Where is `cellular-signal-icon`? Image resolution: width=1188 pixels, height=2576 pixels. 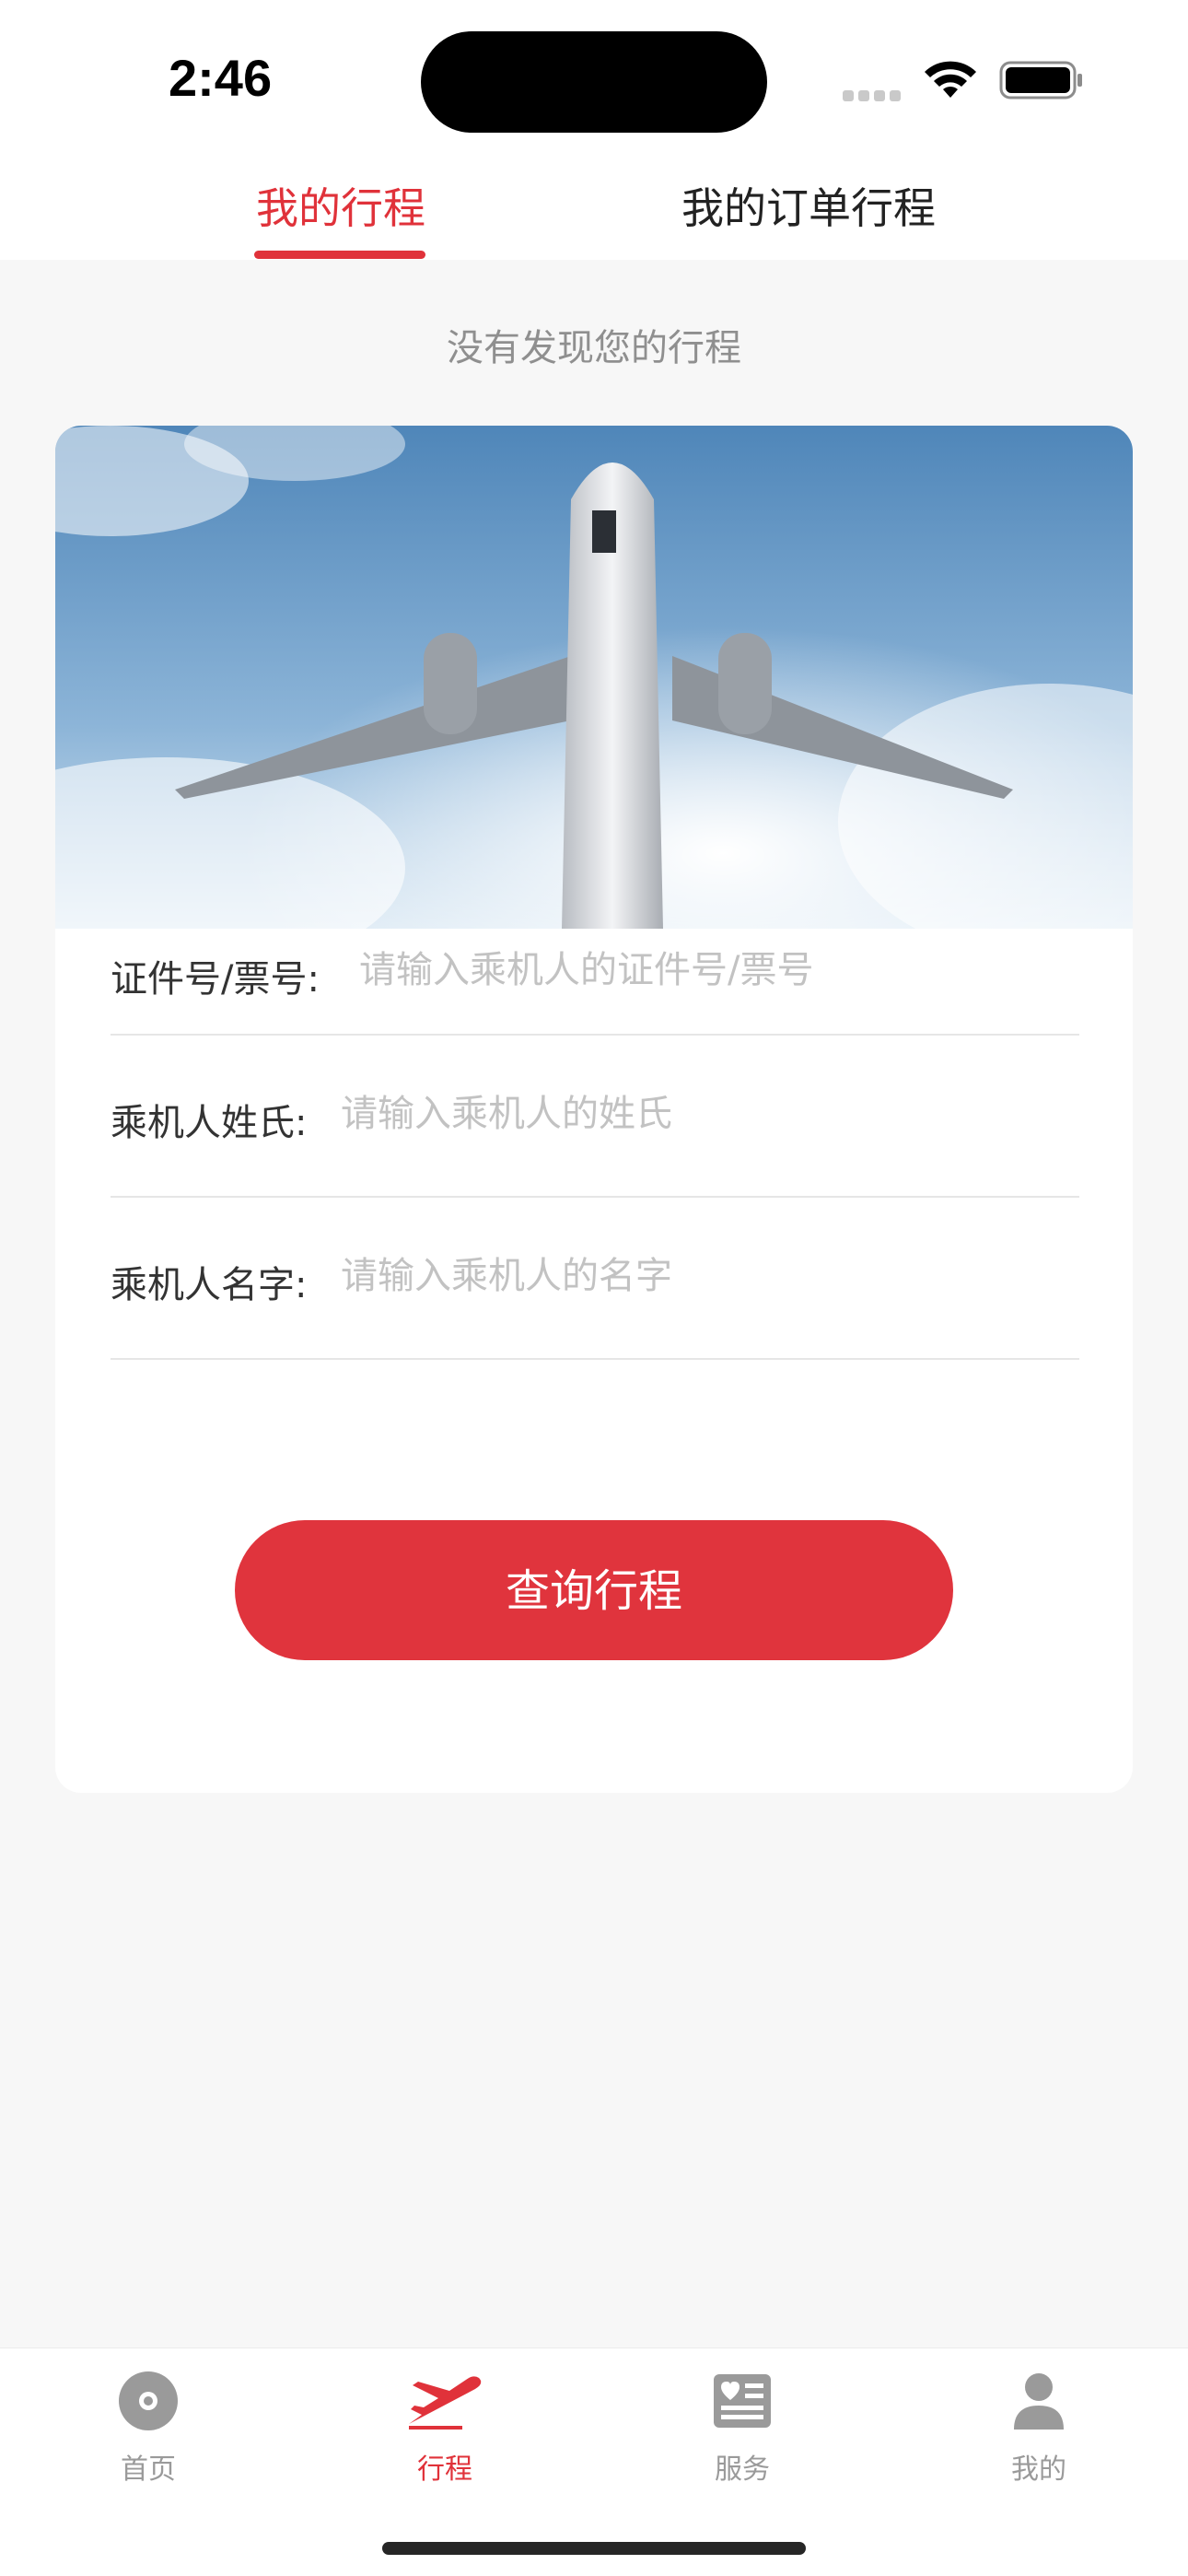
cellular-signal-icon is located at coordinates (874, 94).